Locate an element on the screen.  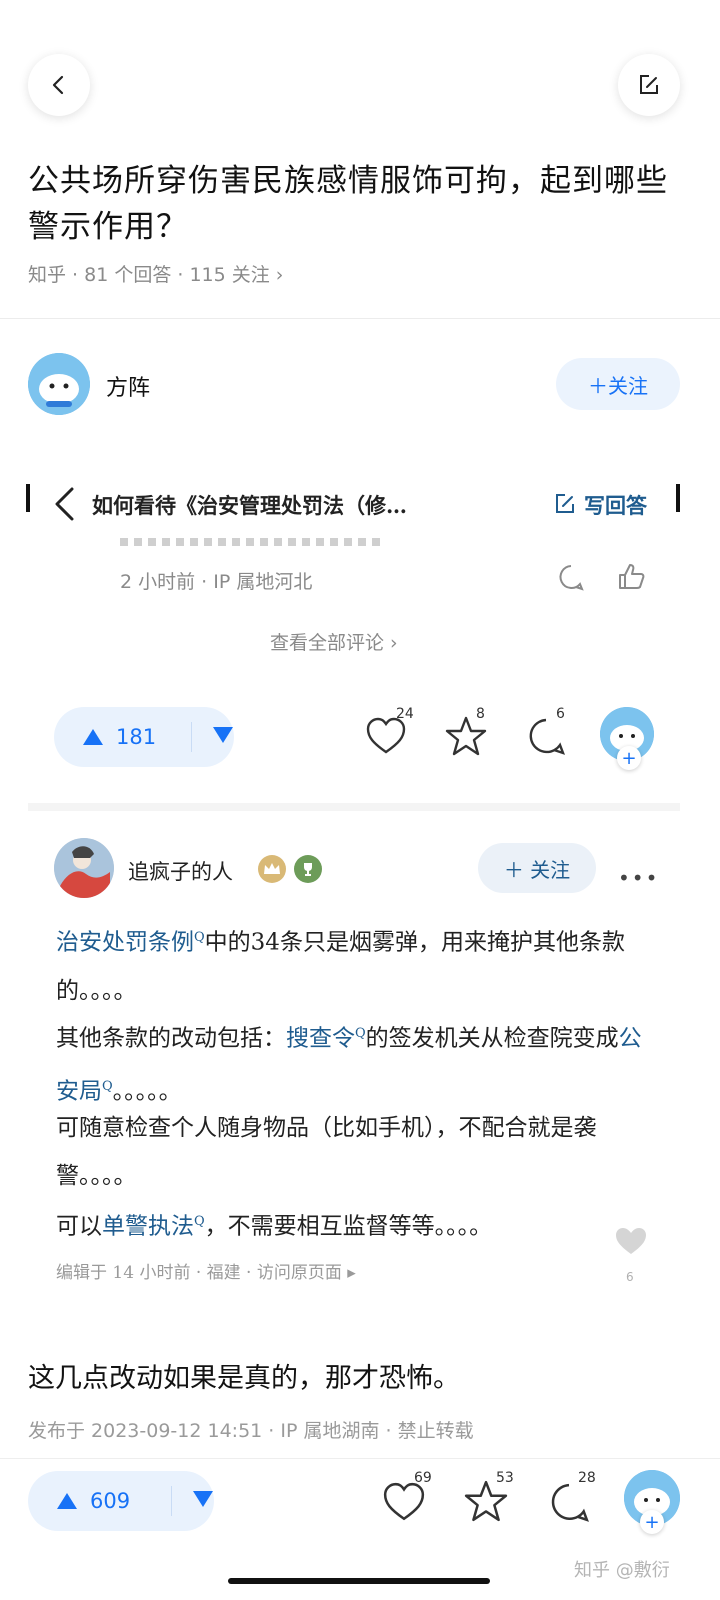
compose-button is located at coordinates (649, 85).